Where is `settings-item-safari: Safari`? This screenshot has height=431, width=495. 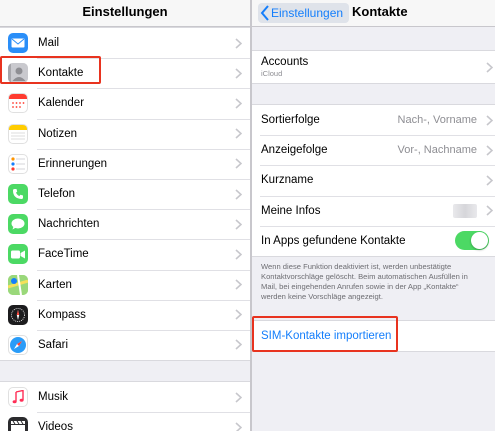
settings-item-safari: Safari is located at coordinates (125, 344).